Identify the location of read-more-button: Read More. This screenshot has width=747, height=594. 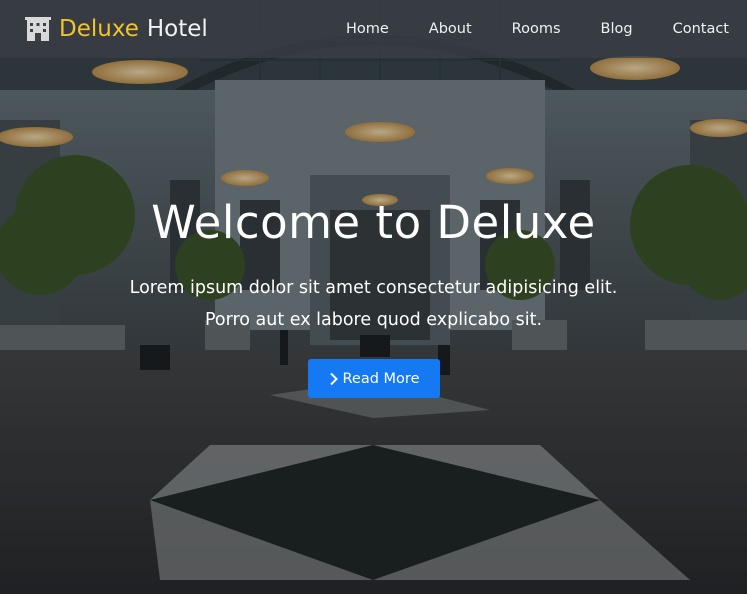
(374, 378).